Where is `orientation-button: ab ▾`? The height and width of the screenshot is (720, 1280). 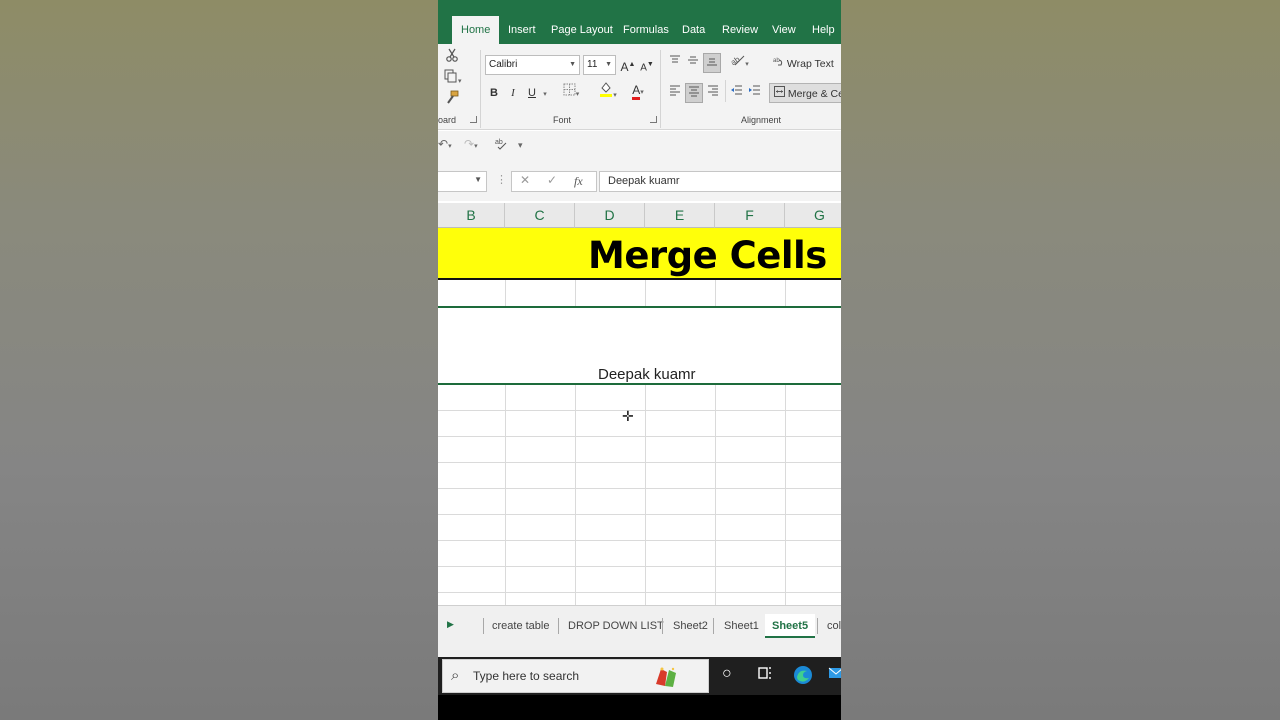
orientation-button: ab ▾ is located at coordinates (740, 63).